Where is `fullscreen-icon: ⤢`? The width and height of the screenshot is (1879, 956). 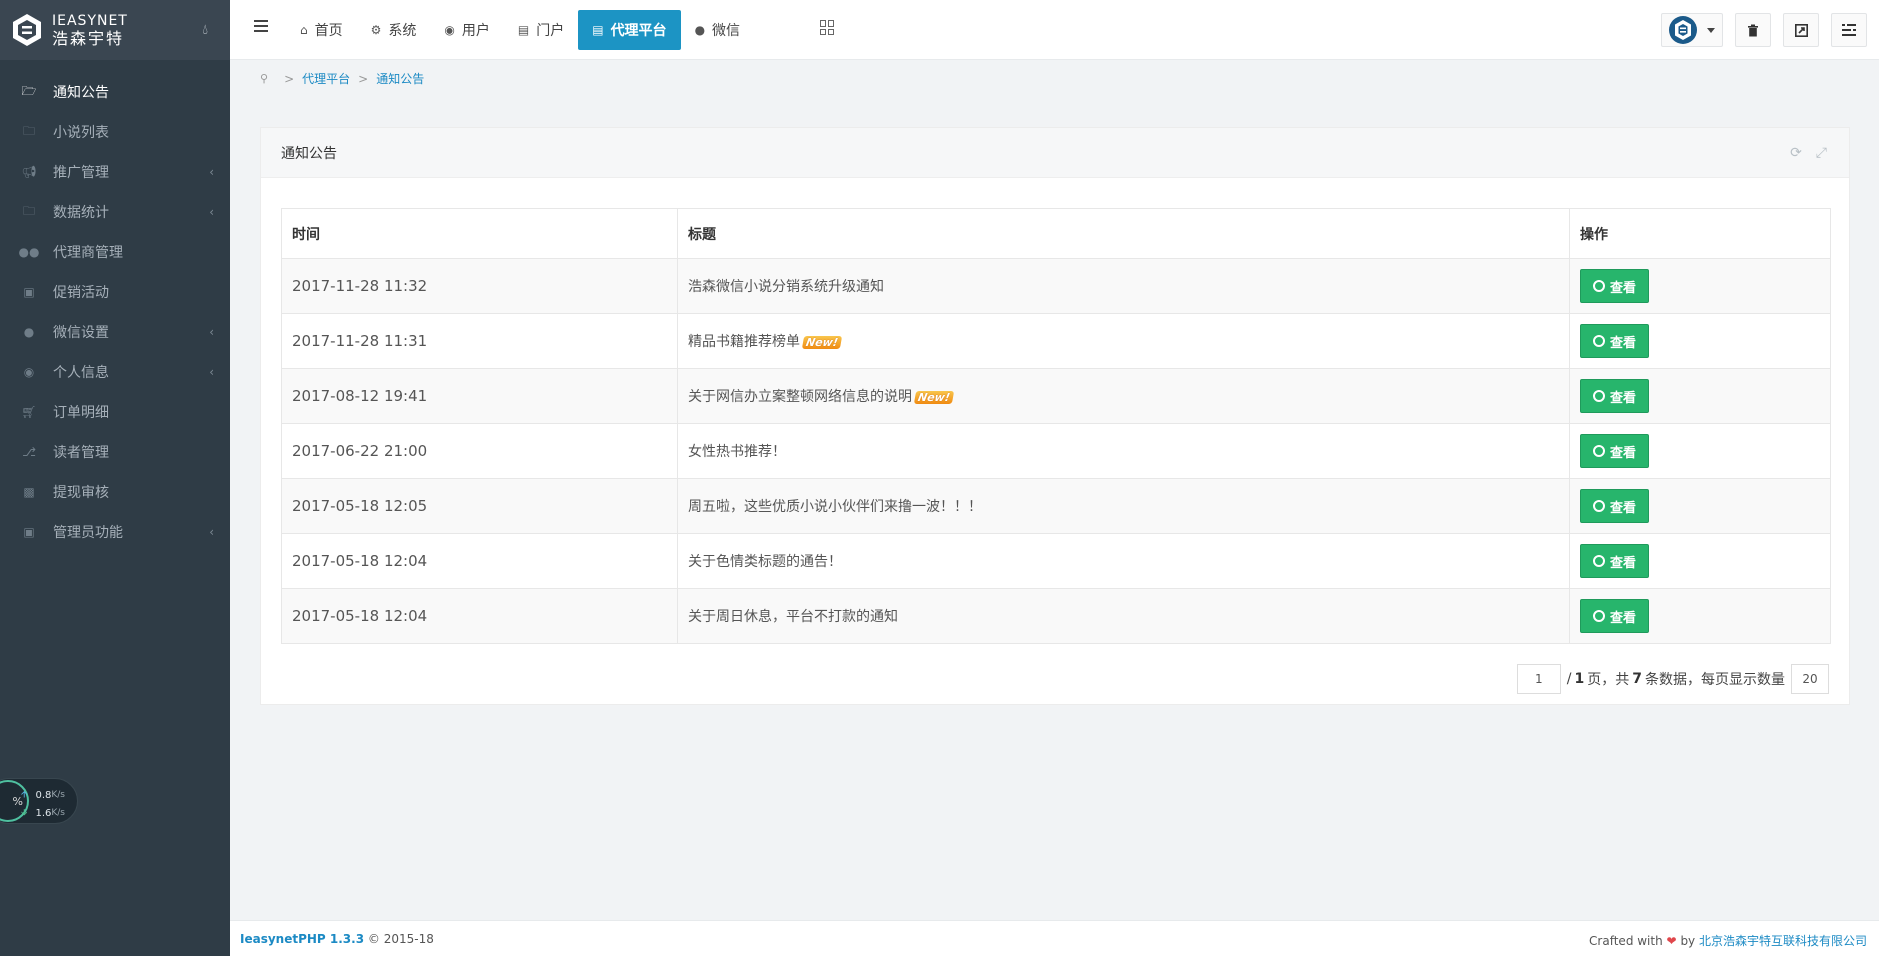
fullscreen-icon: ⤢ is located at coordinates (1821, 153).